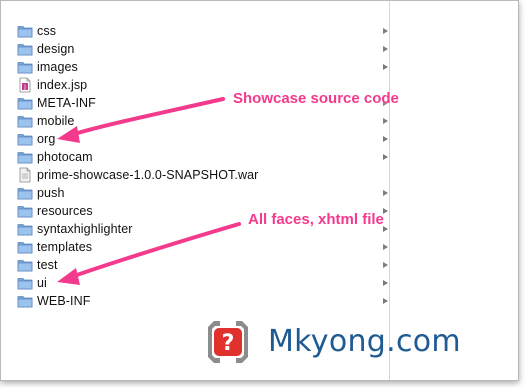 This screenshot has height=388, width=525. What do you see at coordinates (47, 31) in the screenshot?
I see `file-label: css` at bounding box center [47, 31].